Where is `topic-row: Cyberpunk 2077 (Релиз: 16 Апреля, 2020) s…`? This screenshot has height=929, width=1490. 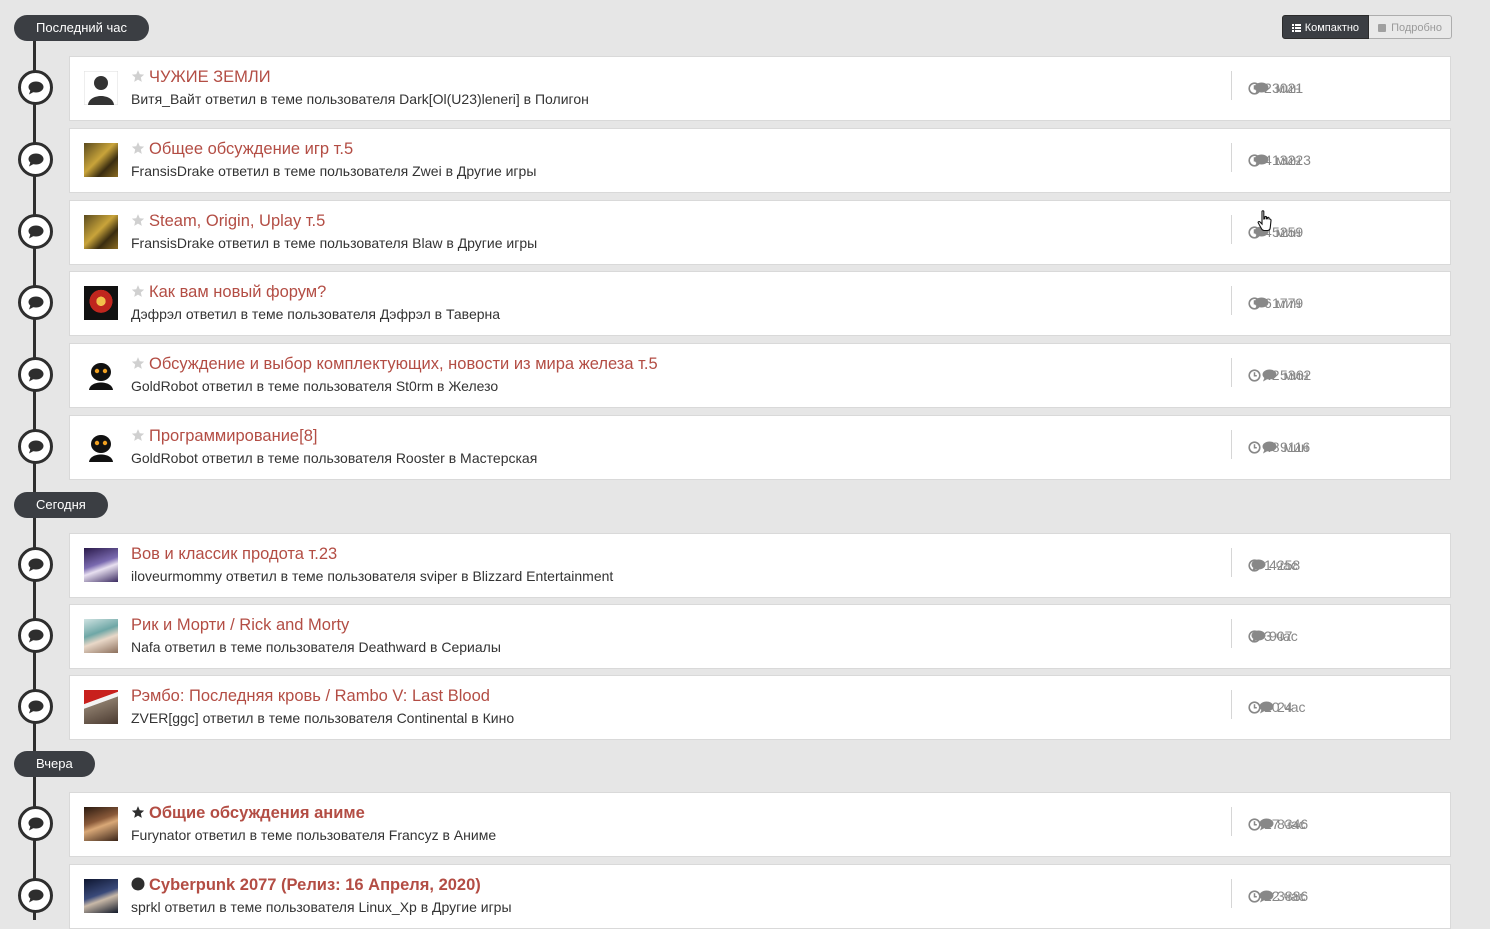
topic-row: Cyberpunk 2077 (Релиз: 16 Апреля, 2020) s… is located at coordinates (760, 896).